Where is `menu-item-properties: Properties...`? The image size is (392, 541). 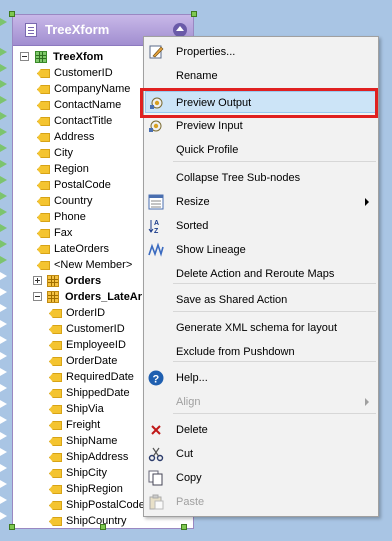 menu-item-properties: Properties... is located at coordinates (261, 52).